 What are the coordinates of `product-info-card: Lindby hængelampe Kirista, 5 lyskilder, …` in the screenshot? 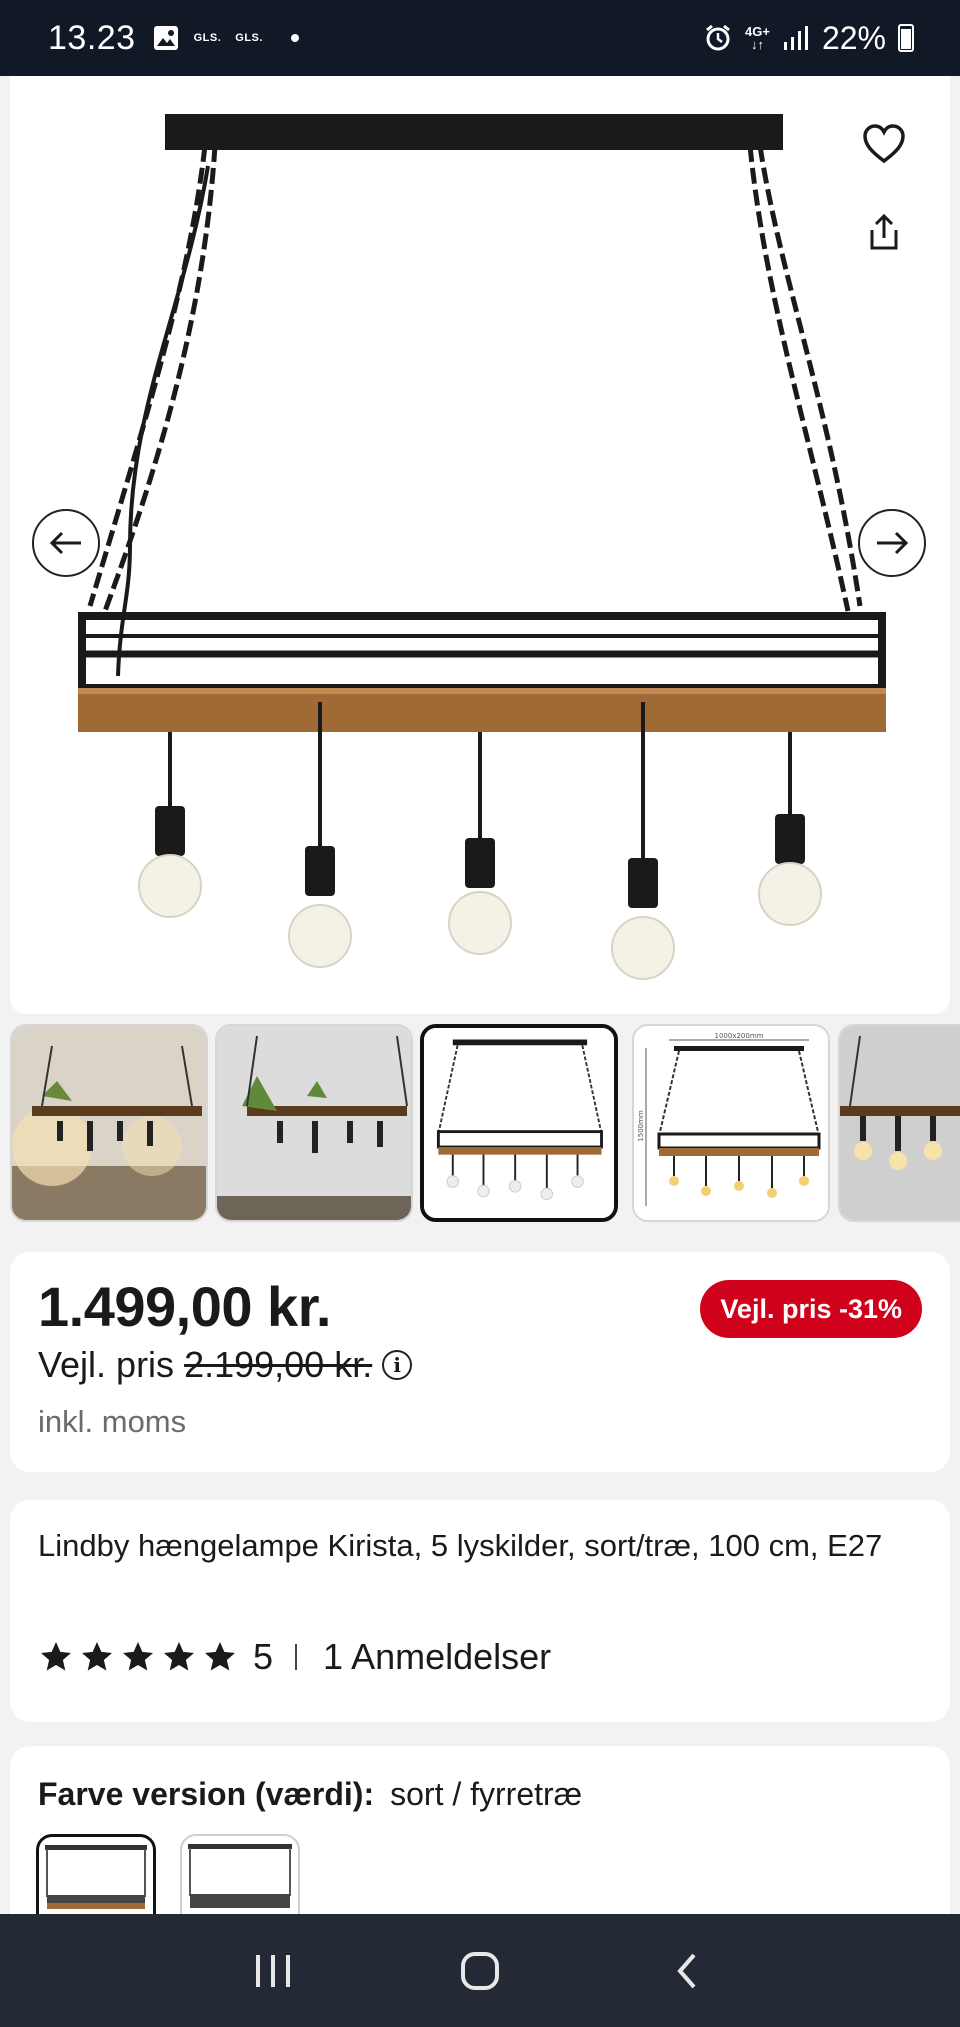 It's located at (480, 1611).